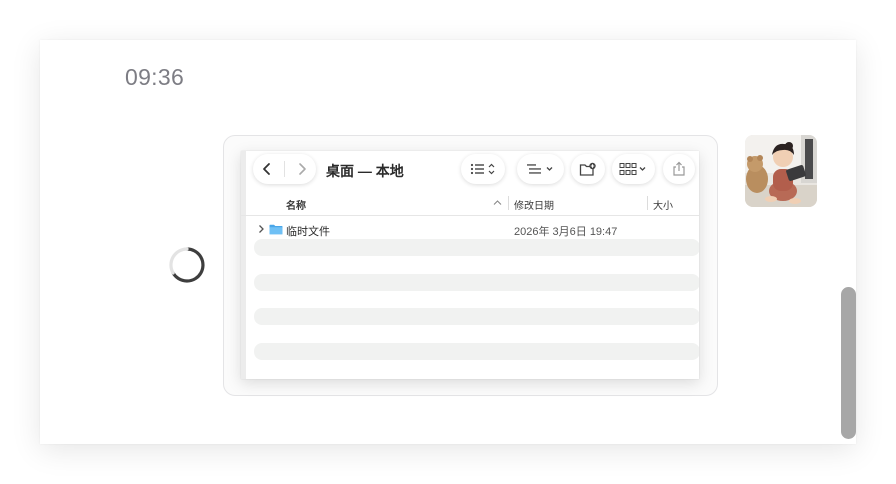  I want to click on folder-icon, so click(276, 229).